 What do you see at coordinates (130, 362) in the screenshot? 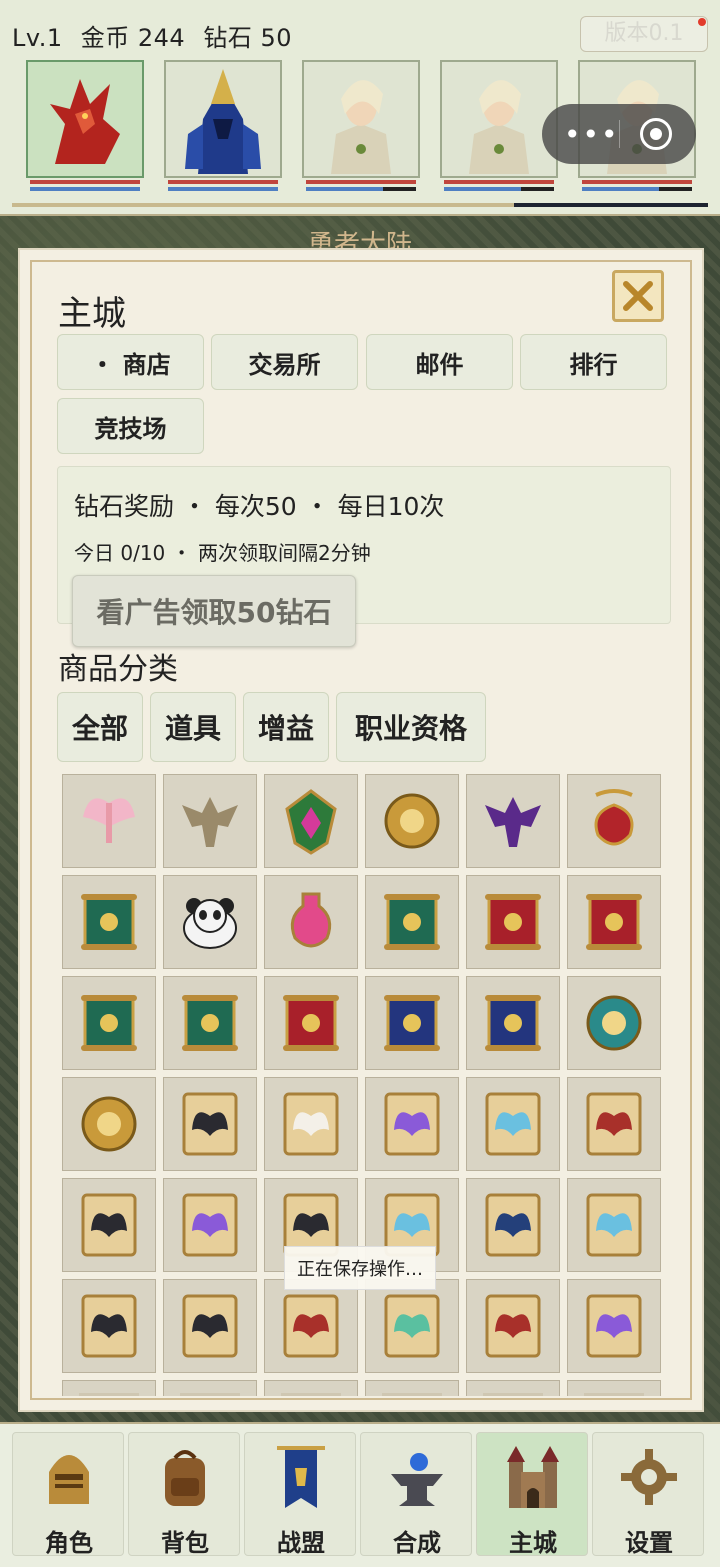
I see `tab-shop: ・ 商店` at bounding box center [130, 362].